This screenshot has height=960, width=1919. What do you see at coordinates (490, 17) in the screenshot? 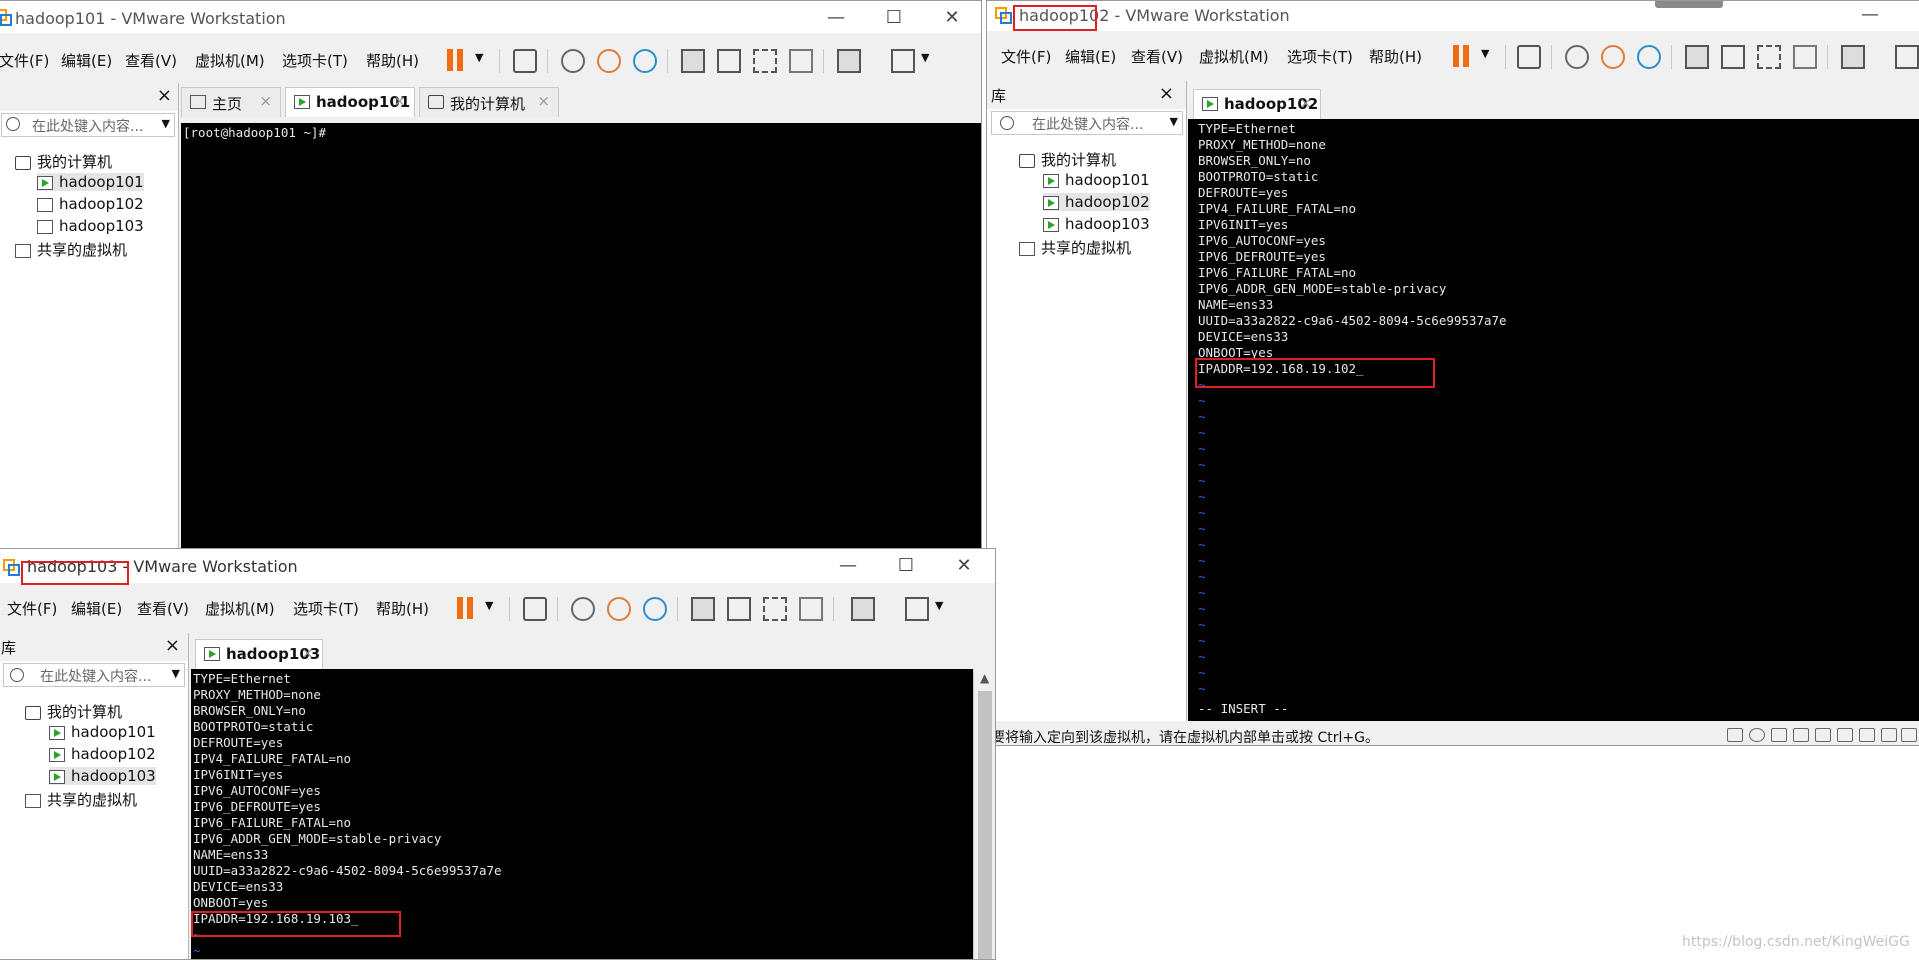
I see `title-bar: hadoop101 - VMware Workstation — ☐ ✕` at bounding box center [490, 17].